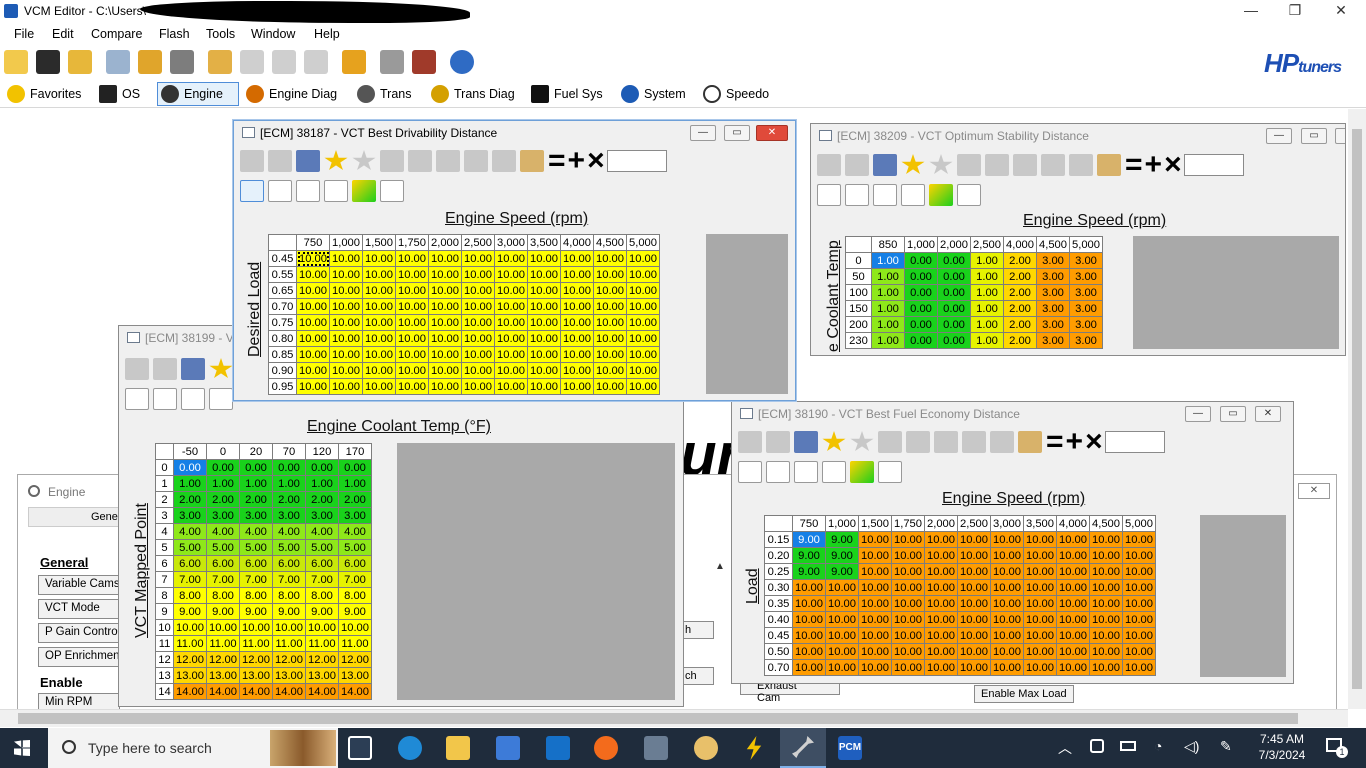  I want to click on row-header: 0.70, so click(778, 667).